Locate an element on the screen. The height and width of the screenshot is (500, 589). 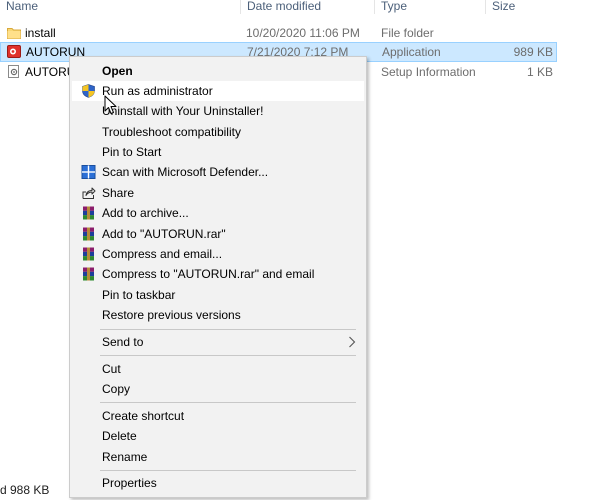
menu-item-share: Share is located at coordinates (218, 193).